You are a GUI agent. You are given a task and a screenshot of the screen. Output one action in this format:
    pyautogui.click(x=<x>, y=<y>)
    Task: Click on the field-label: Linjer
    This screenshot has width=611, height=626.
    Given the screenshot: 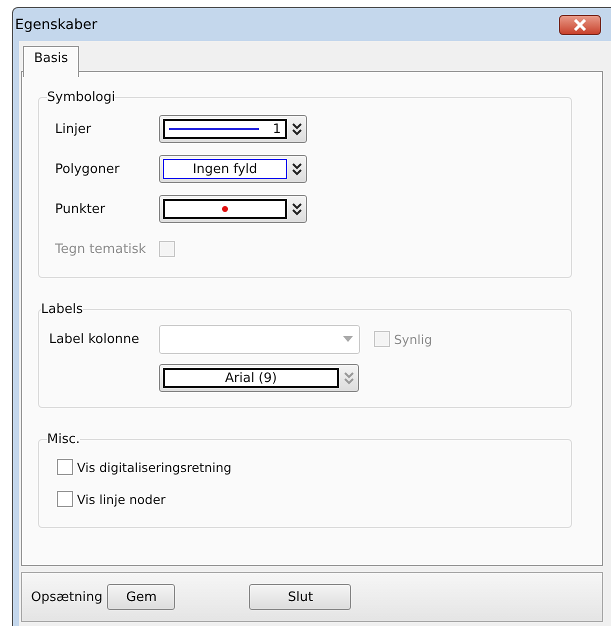 What is the action you would take?
    pyautogui.click(x=73, y=129)
    